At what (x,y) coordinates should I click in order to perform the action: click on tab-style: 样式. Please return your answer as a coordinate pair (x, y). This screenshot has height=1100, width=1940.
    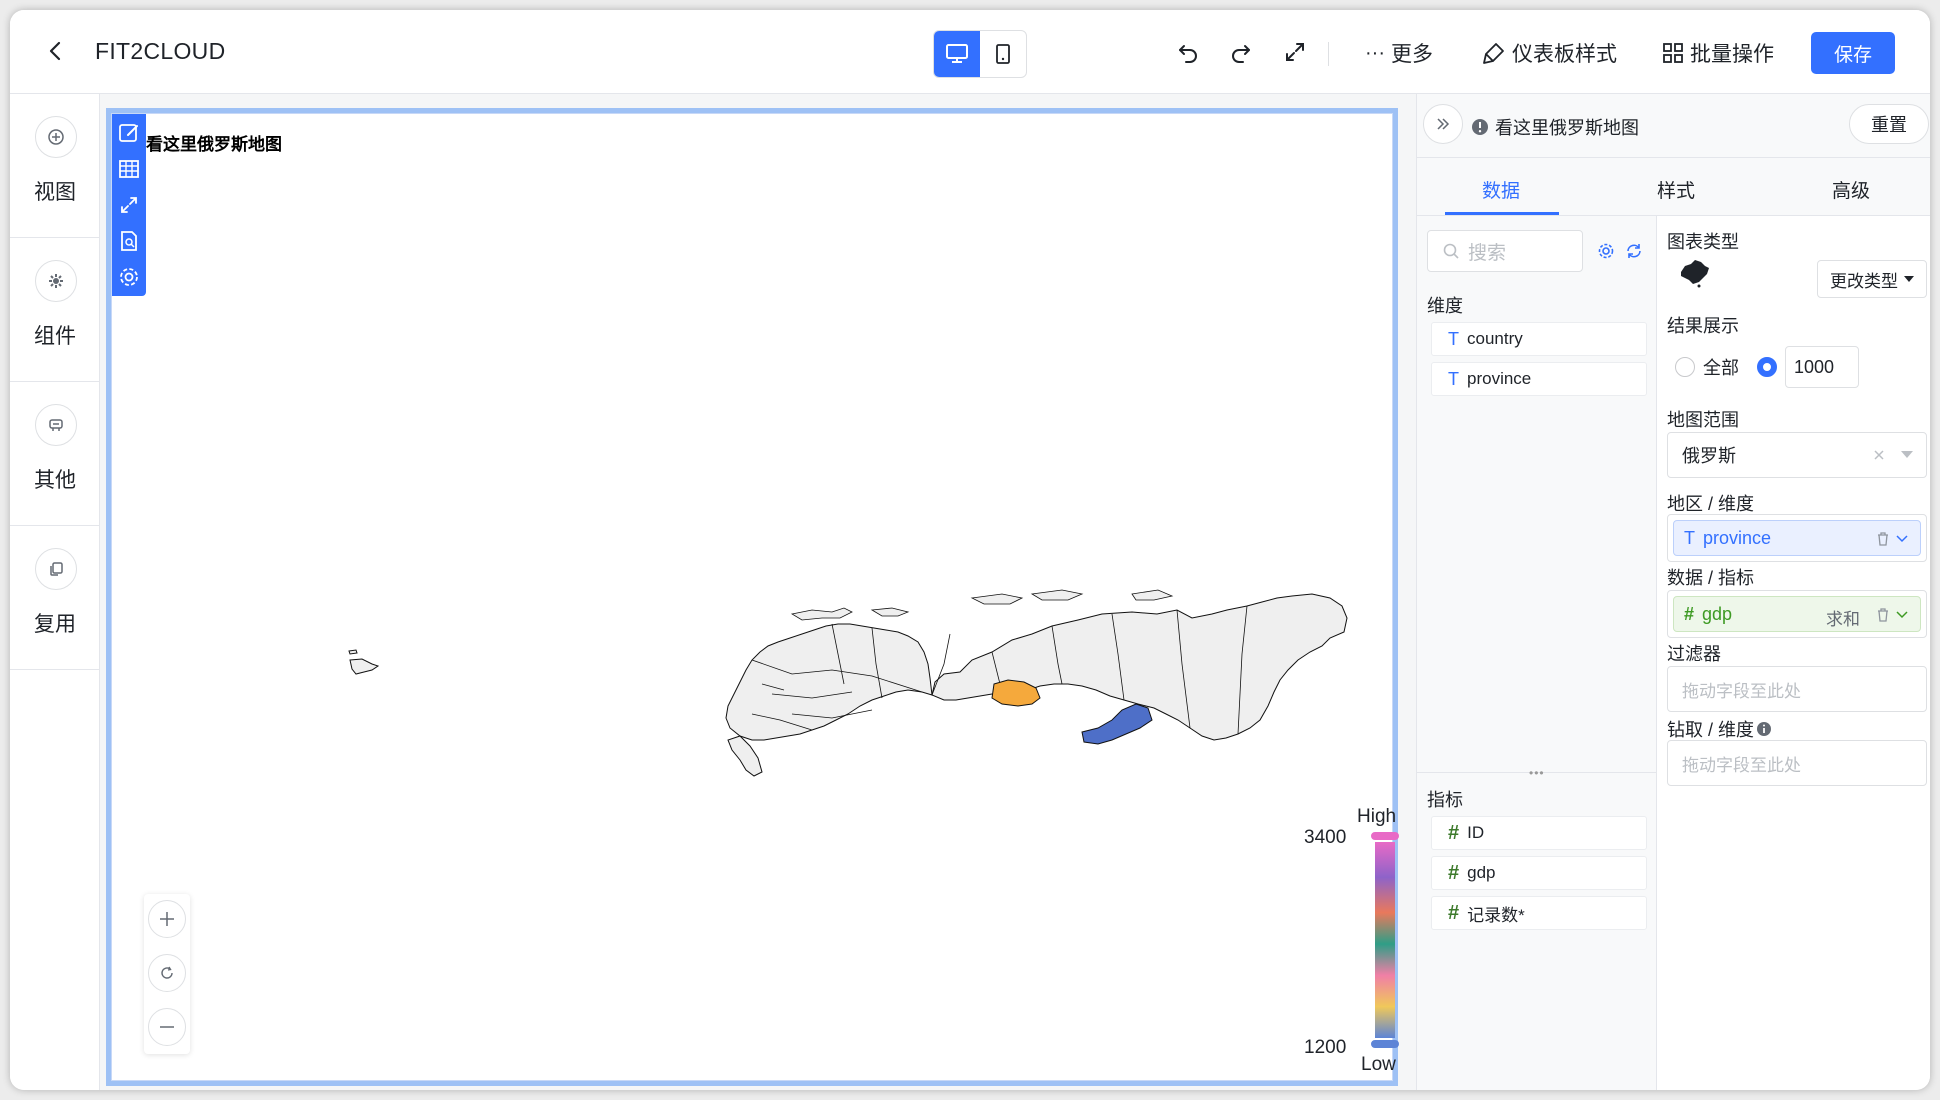
    Looking at the image, I should click on (1676, 189).